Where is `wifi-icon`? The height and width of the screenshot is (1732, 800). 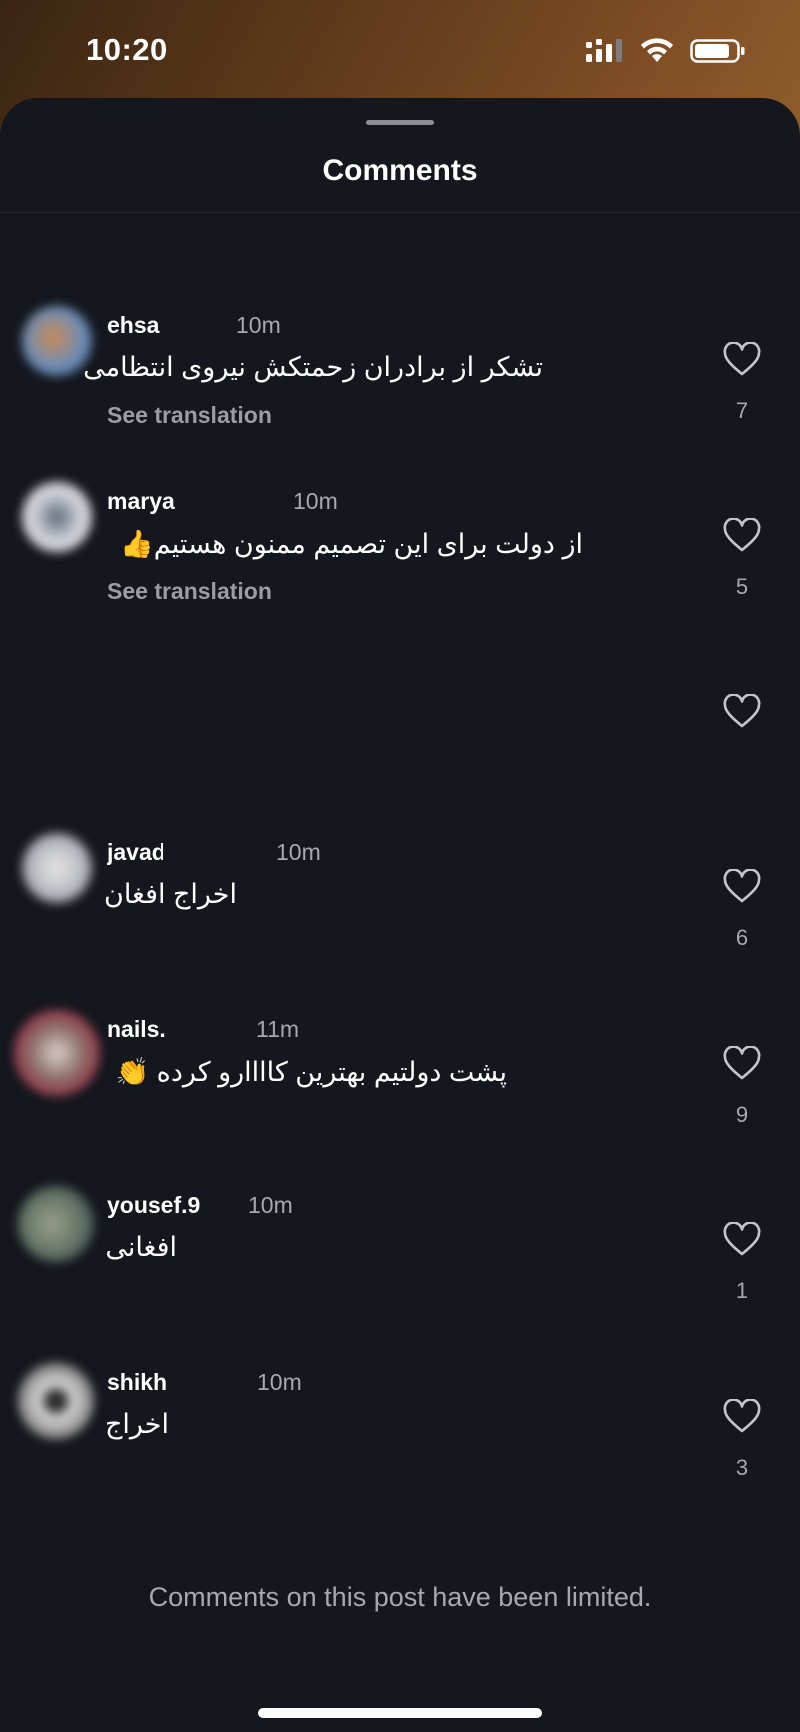 wifi-icon is located at coordinates (657, 50).